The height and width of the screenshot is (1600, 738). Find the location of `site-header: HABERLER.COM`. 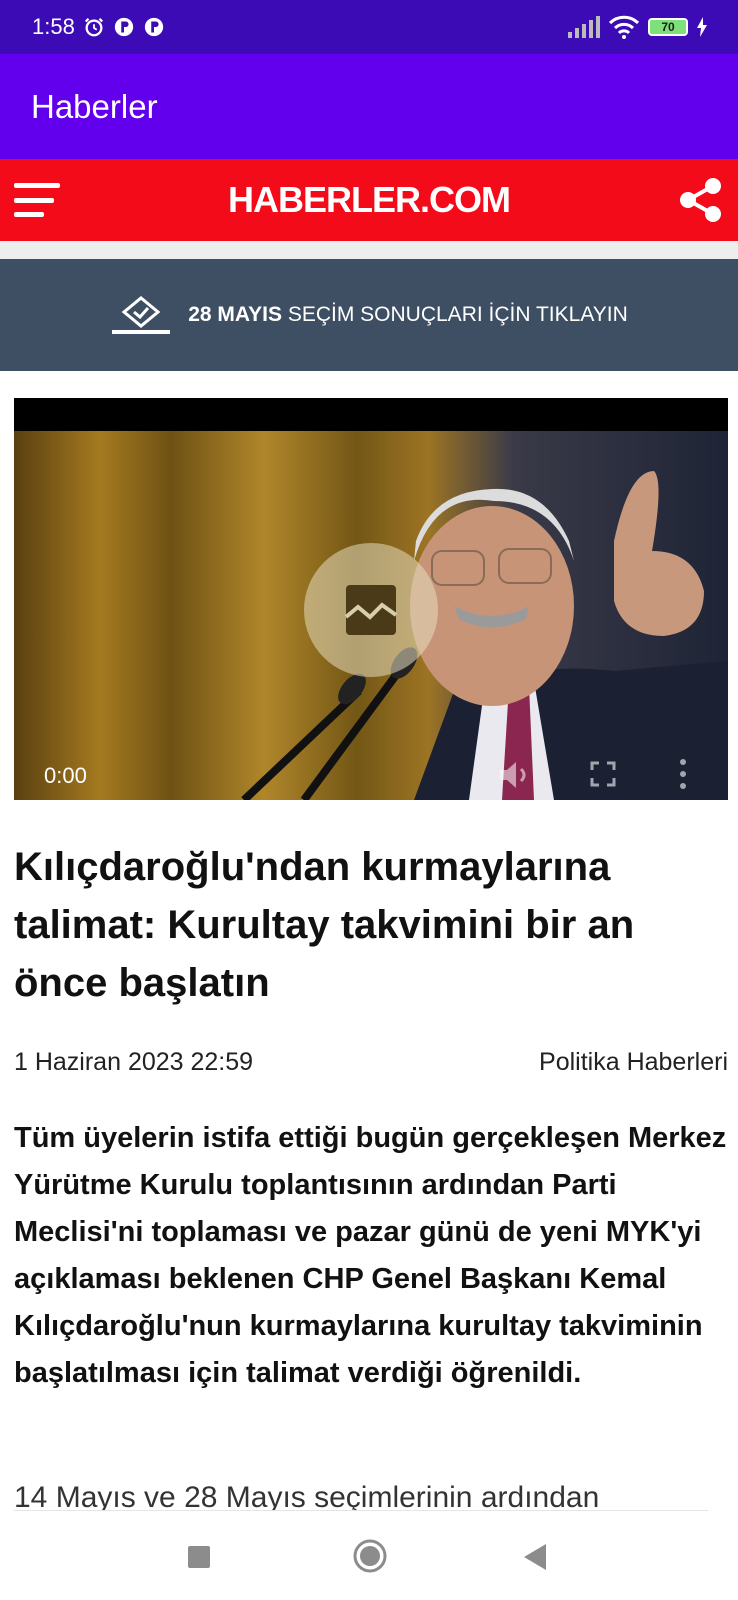

site-header: HABERLER.COM is located at coordinates (369, 200).